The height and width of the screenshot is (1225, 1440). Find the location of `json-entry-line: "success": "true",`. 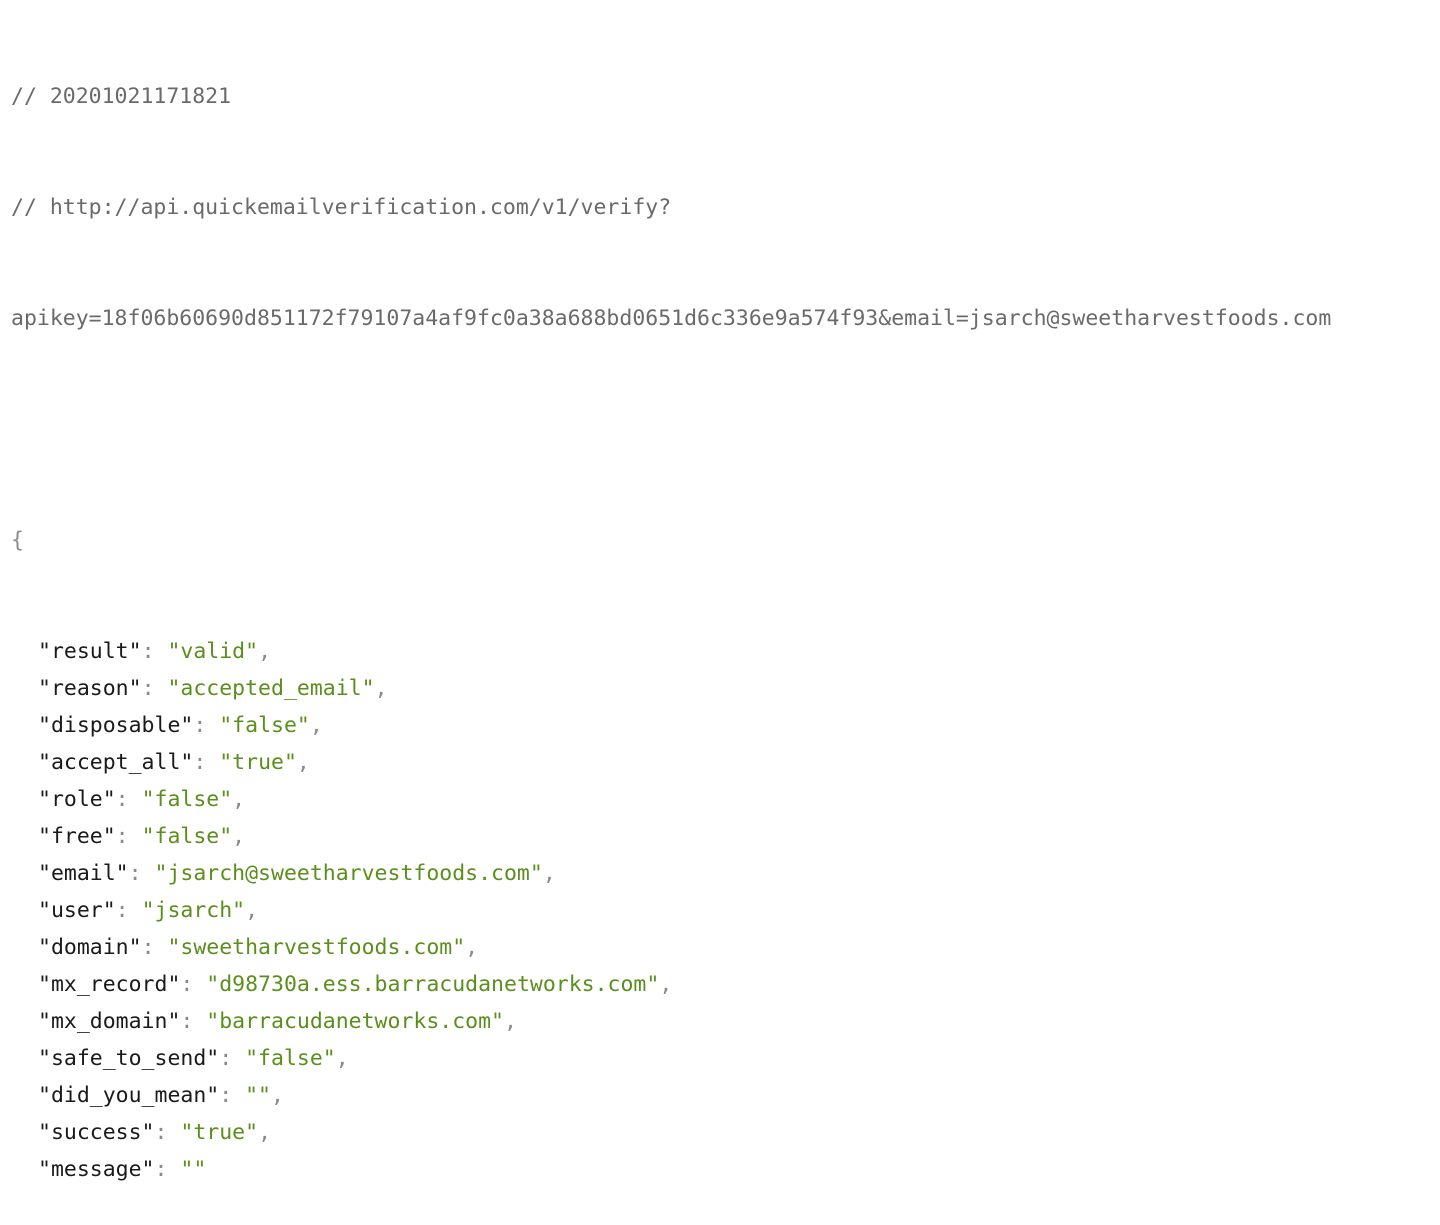

json-entry-line: "success": "true", is located at coordinates (671, 1132).